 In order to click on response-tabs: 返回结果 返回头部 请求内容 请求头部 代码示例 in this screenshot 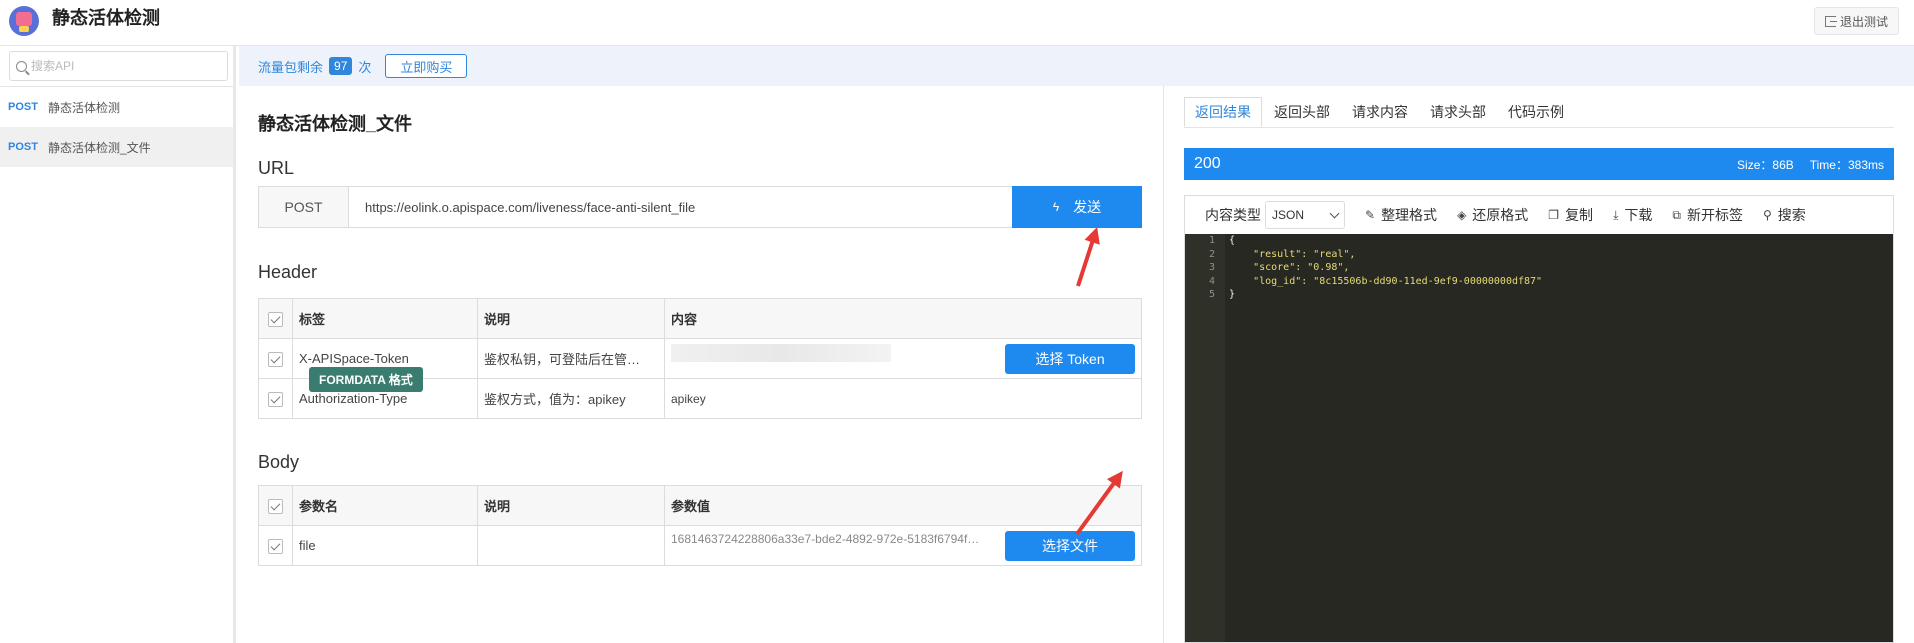, I will do `click(1539, 112)`.